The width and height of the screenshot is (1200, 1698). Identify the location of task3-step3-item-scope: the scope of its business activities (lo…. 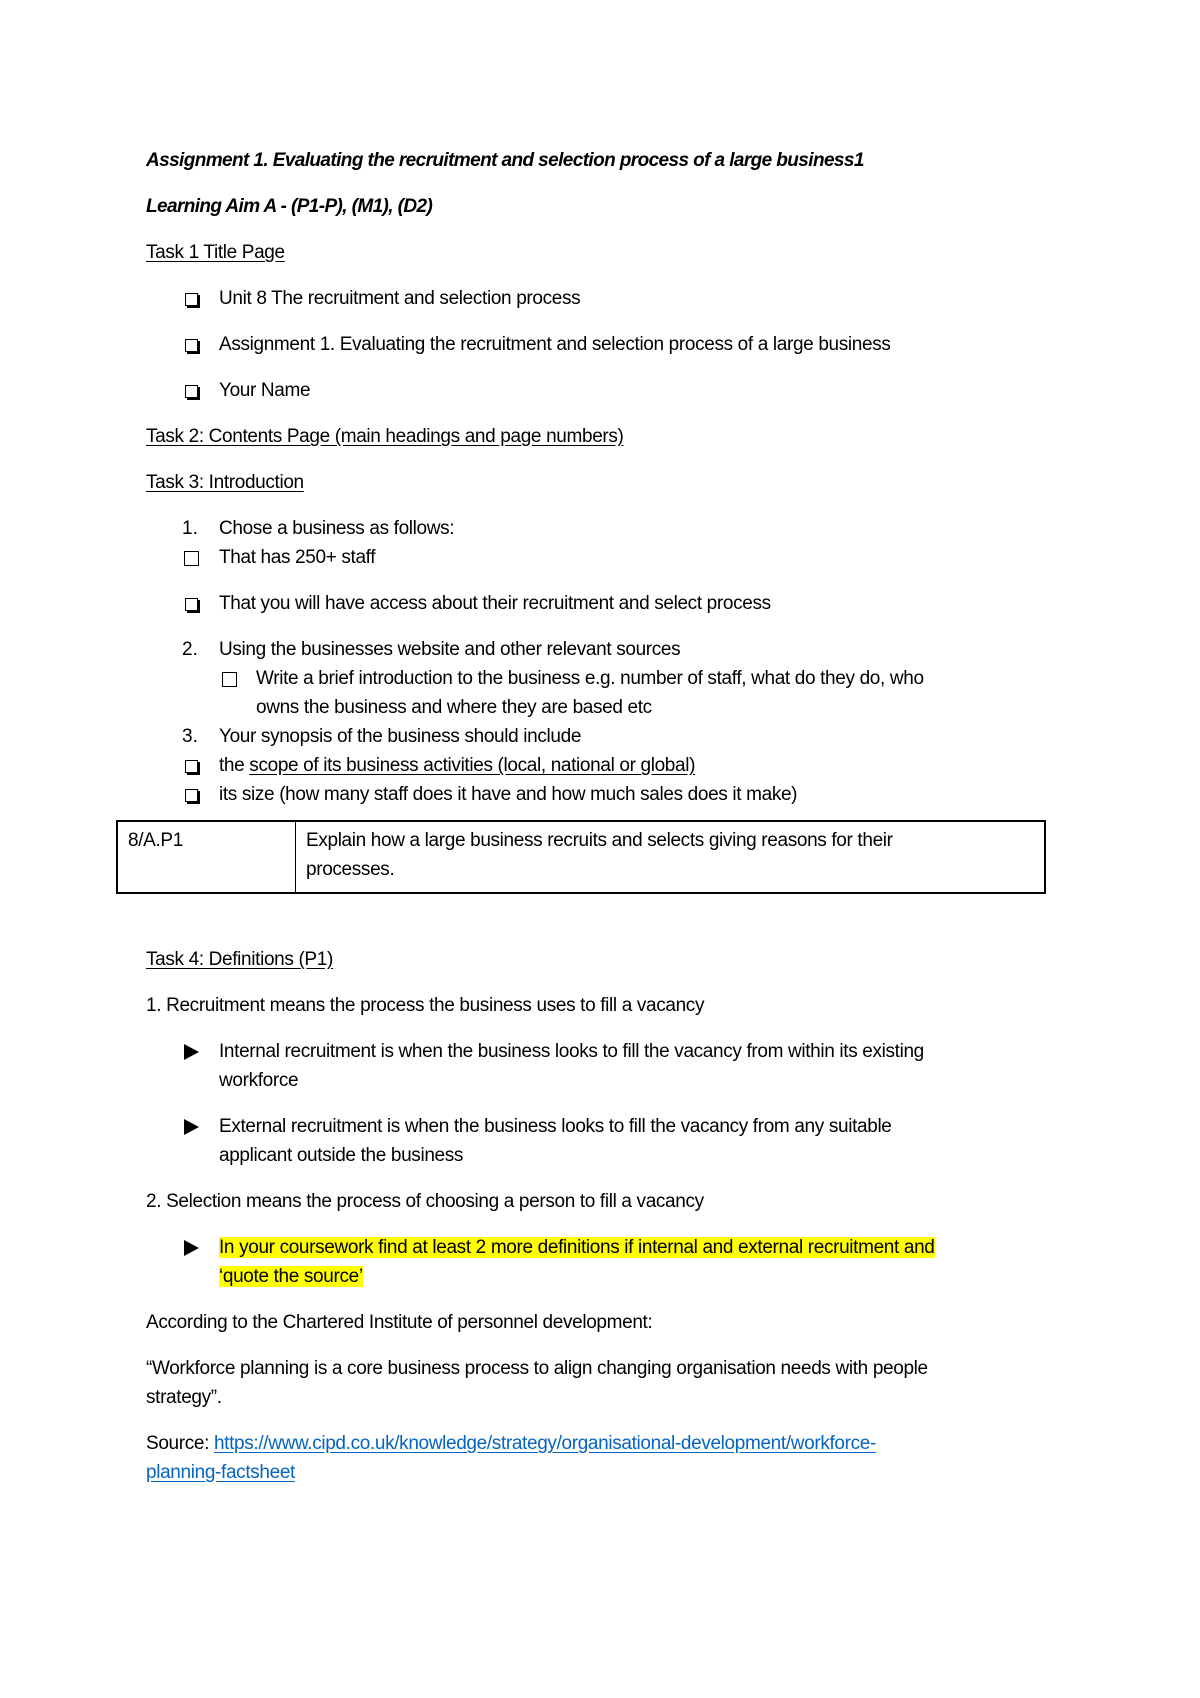
(457, 766).